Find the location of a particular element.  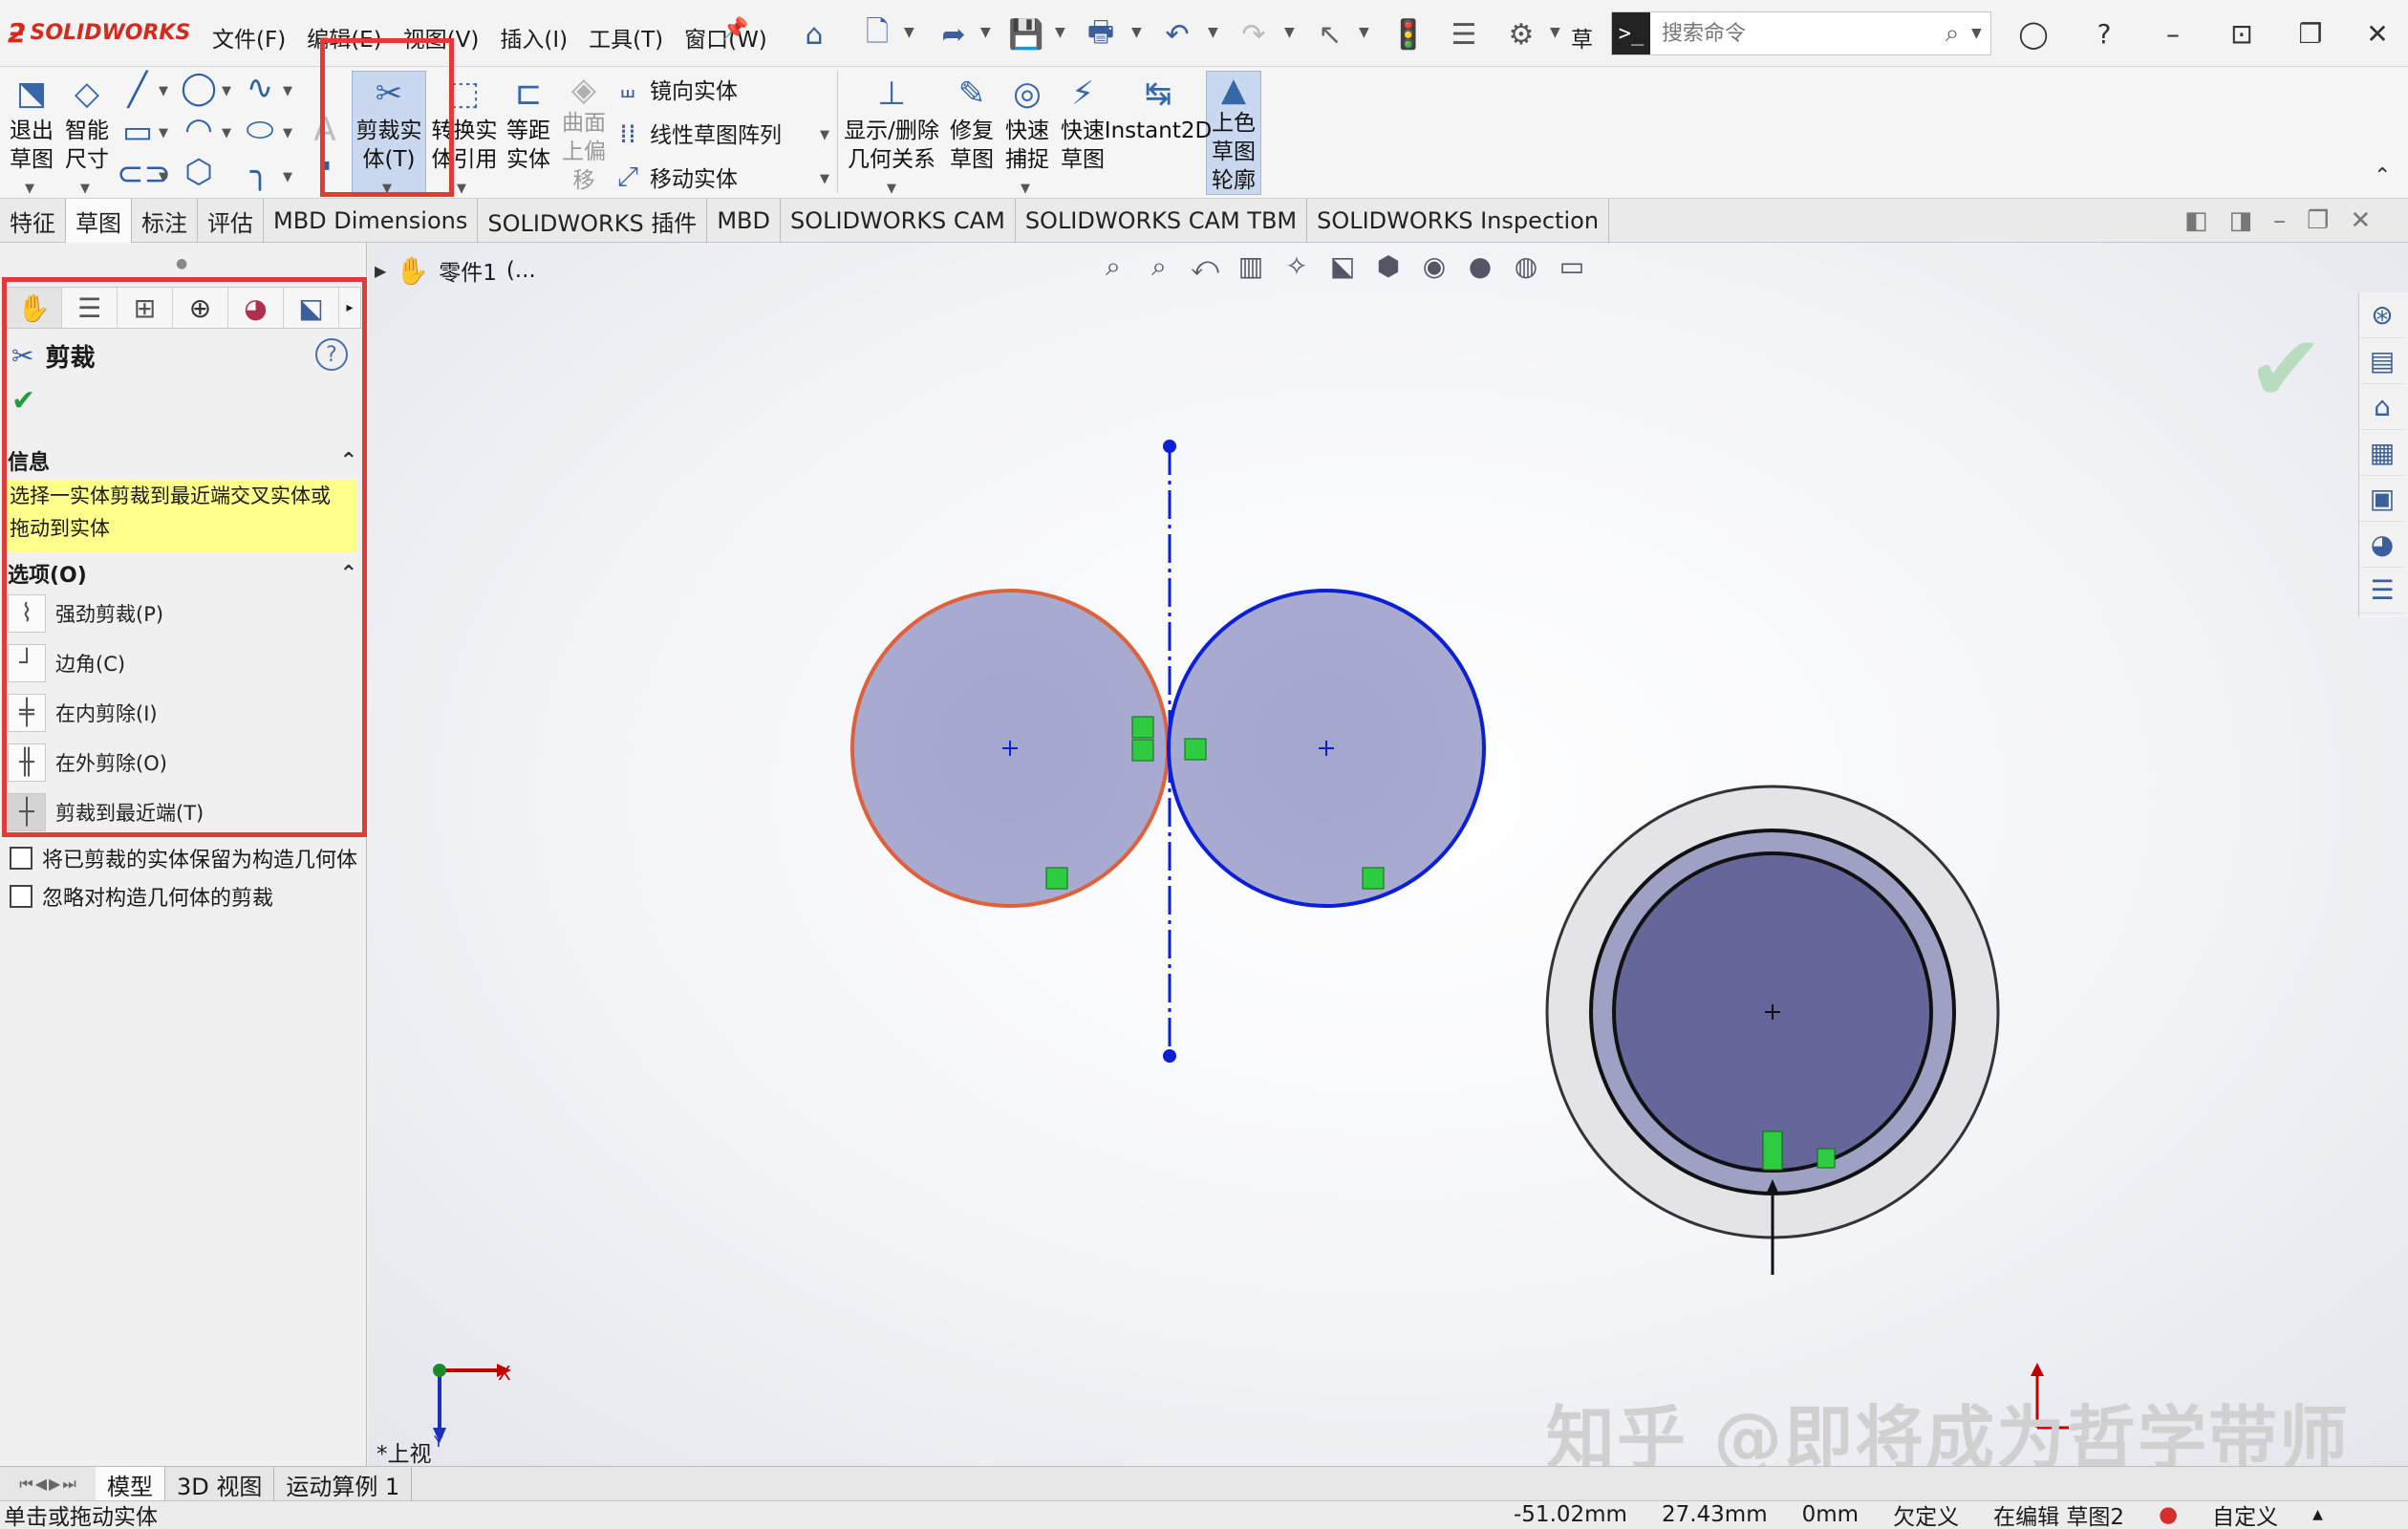

tab-solidworks-cam-tbm: SOLIDWORKS CAM TBM is located at coordinates (1162, 221).